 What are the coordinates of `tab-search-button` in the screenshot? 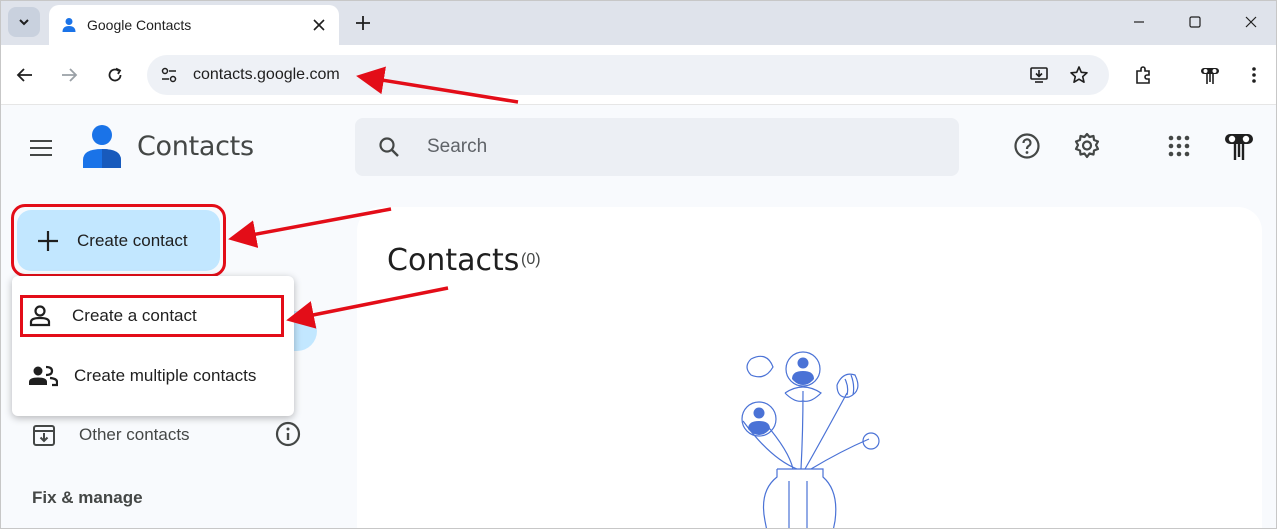 It's located at (24, 22).